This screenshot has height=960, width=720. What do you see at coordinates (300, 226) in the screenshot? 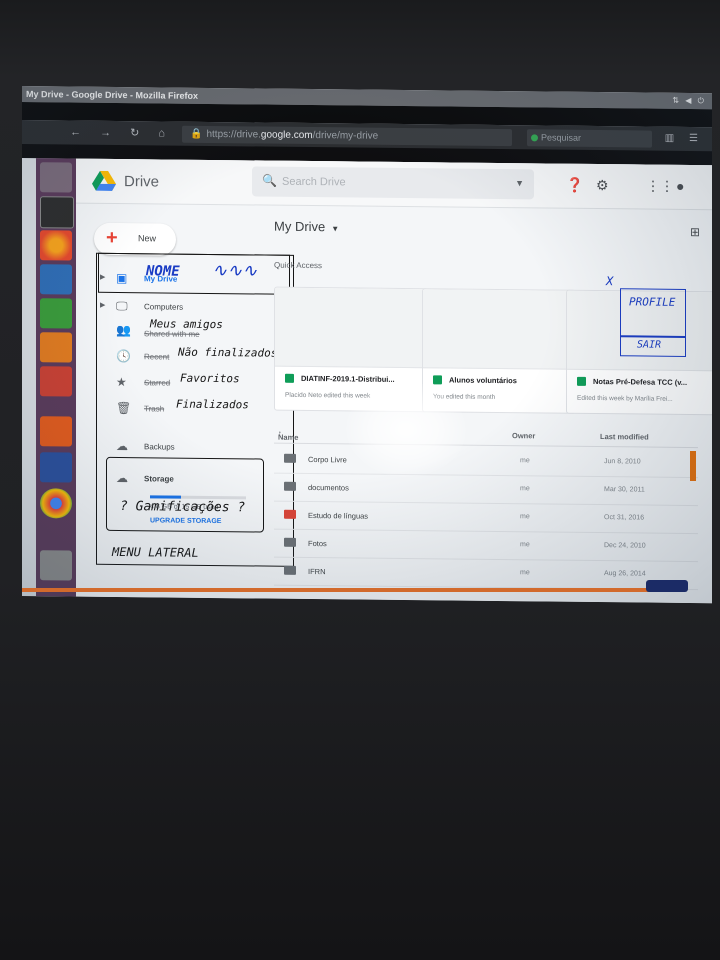
I see `page-title-text: My Drive` at bounding box center [300, 226].